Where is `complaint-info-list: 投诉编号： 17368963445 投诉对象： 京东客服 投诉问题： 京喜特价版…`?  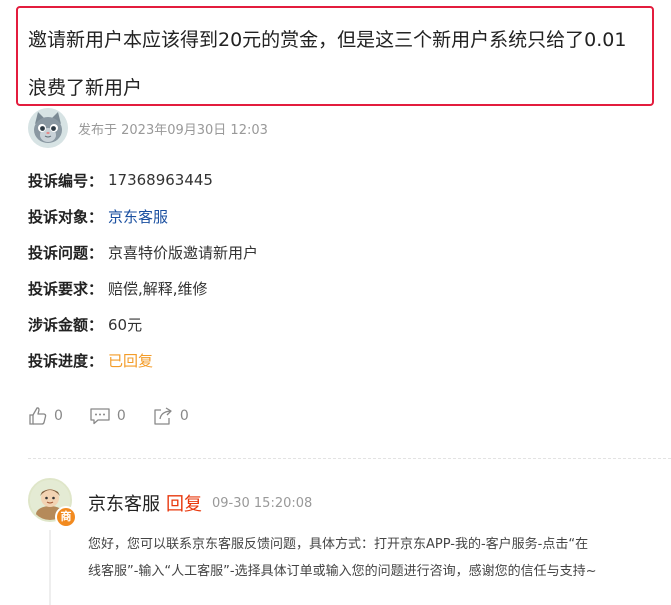
complaint-info-list: 投诉编号： 17368963445 投诉对象： 京东客服 投诉问题： 京喜特价版… is located at coordinates (143, 270).